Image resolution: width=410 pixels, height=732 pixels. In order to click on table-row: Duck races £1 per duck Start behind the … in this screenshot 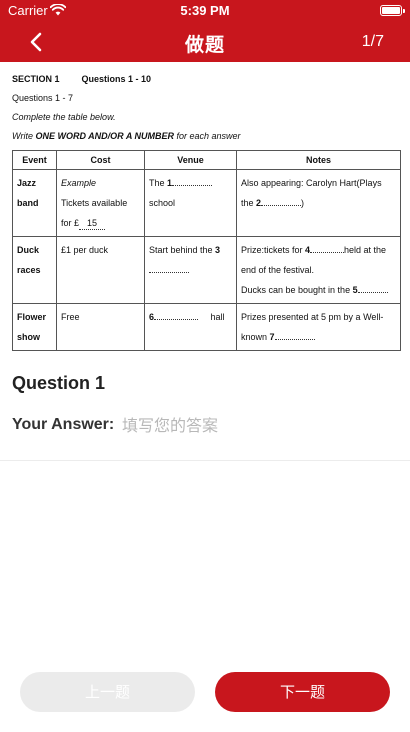, I will do `click(206, 270)`.